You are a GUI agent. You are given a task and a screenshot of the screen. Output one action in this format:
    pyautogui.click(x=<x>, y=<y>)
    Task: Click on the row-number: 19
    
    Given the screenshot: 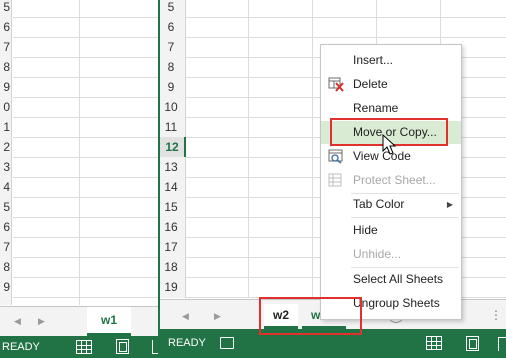 What is the action you would take?
    pyautogui.click(x=171, y=287)
    